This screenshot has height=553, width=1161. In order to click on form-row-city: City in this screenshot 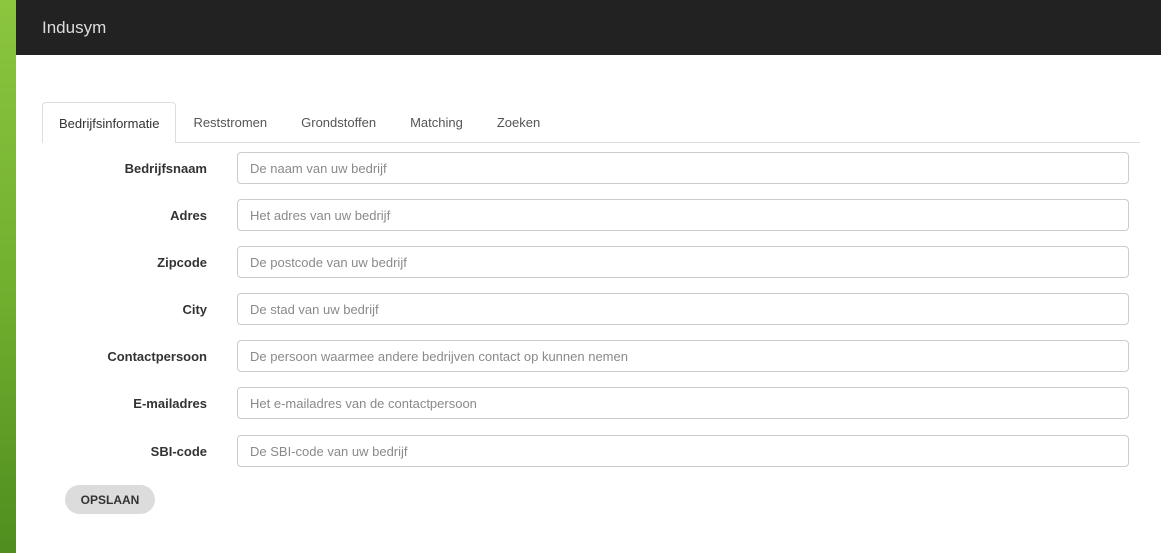, I will do `click(588, 310)`.